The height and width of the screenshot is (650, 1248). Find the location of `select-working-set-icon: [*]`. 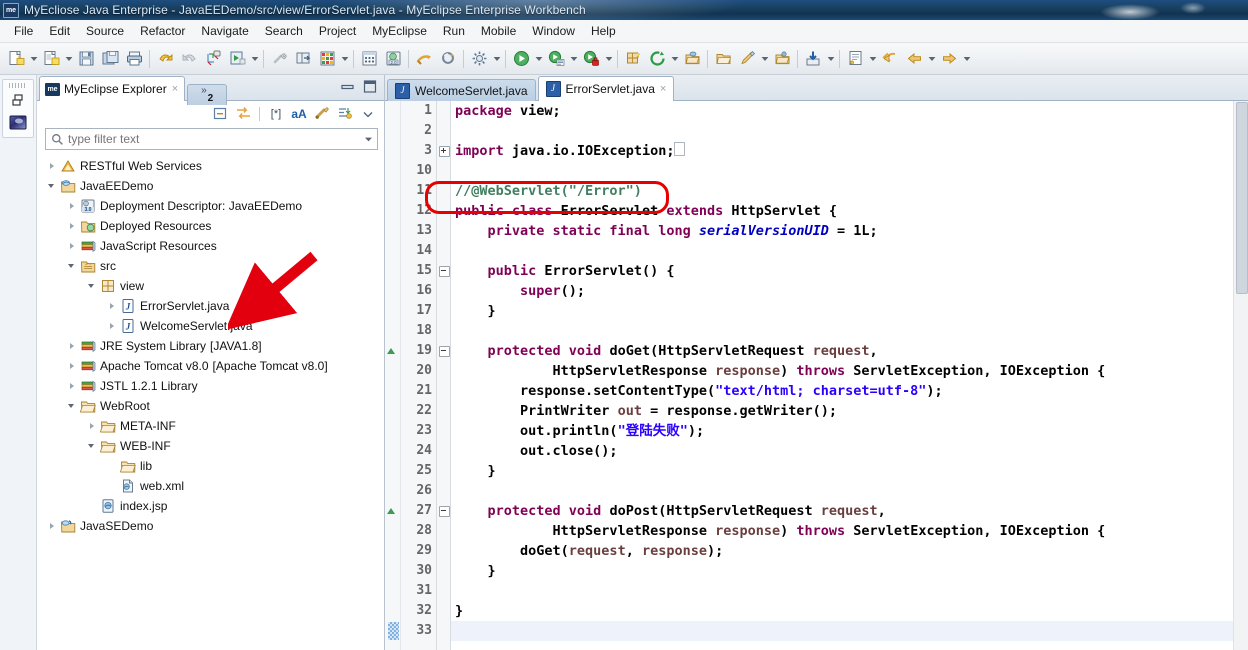

select-working-set-icon: [*] is located at coordinates (276, 113).